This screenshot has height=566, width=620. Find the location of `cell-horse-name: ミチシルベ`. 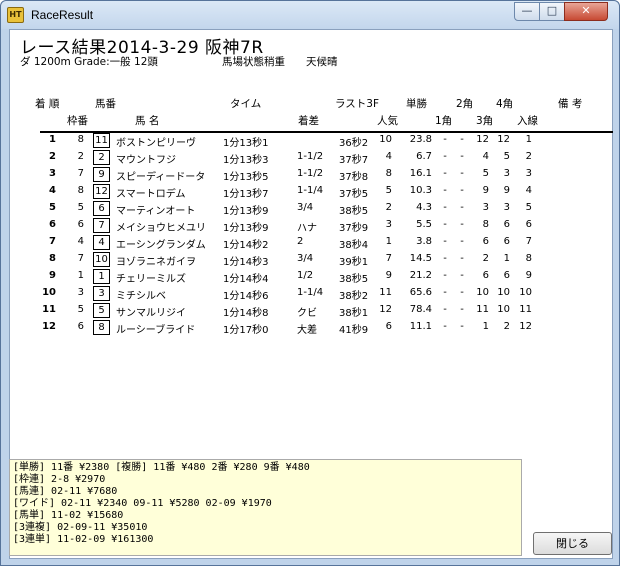

cell-horse-name: ミチシルベ is located at coordinates (141, 296).